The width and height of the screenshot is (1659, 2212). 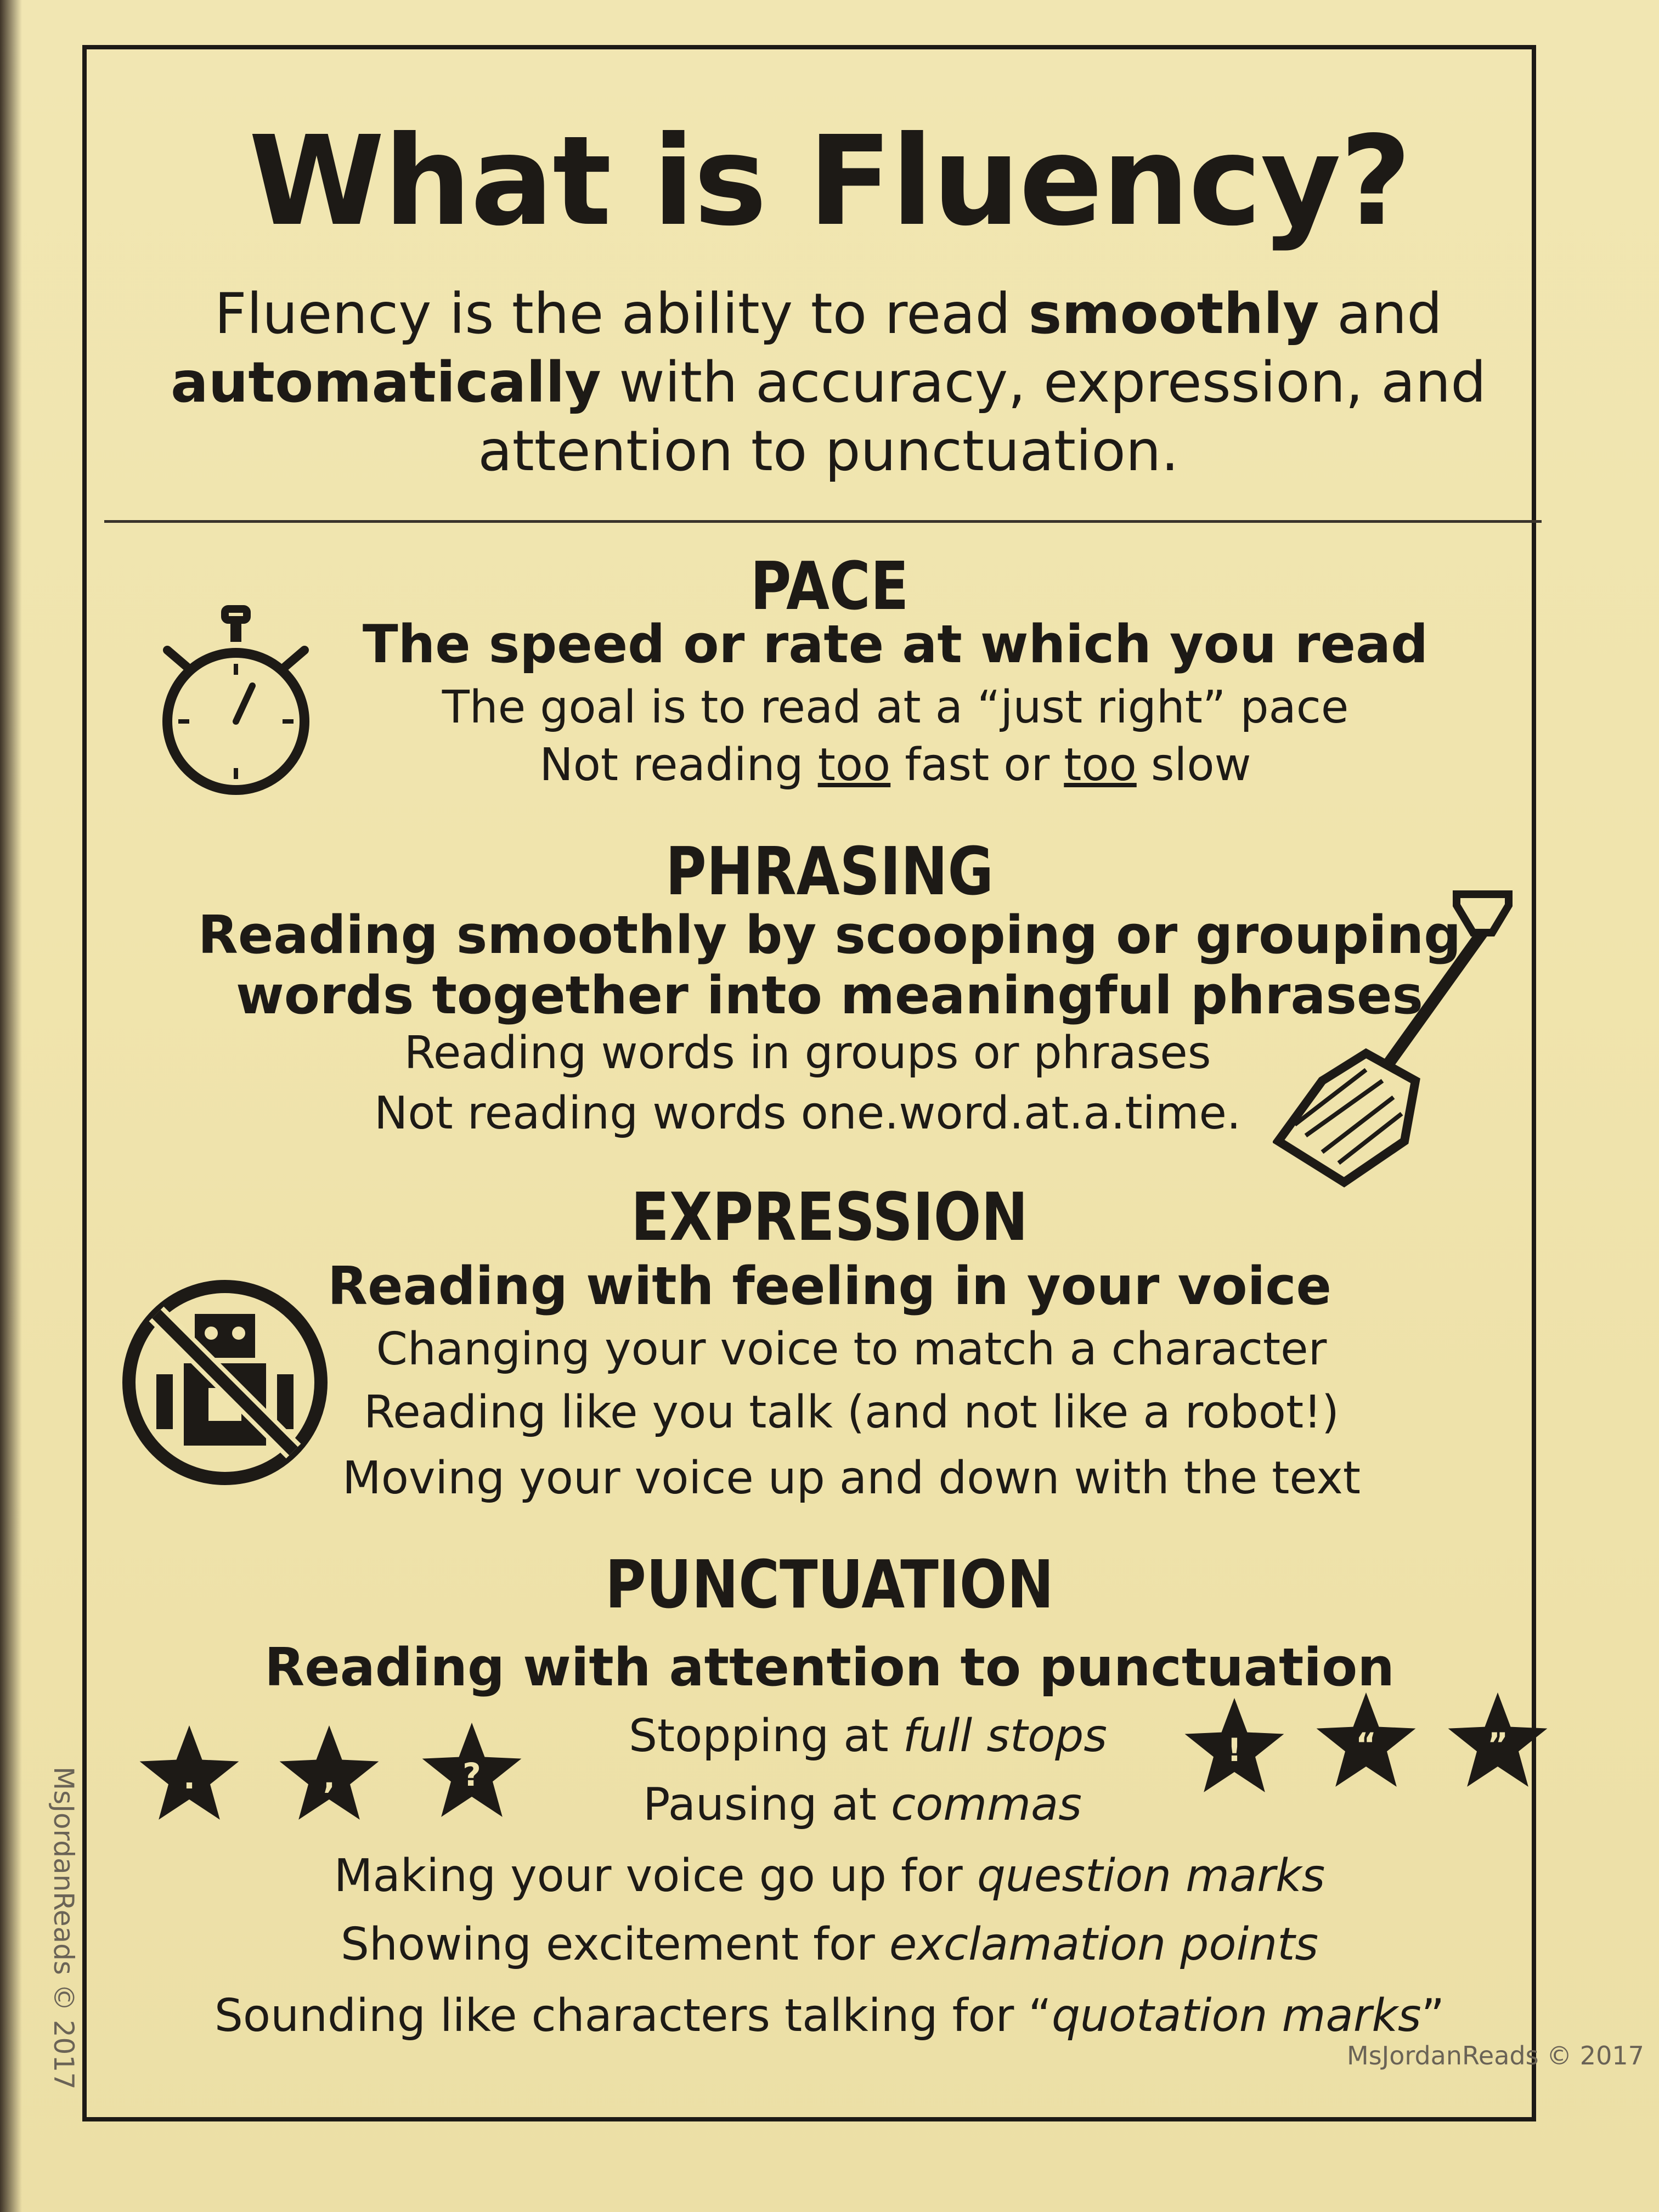 I want to click on pace-line-2-too-2: too, so click(x=1101, y=765).